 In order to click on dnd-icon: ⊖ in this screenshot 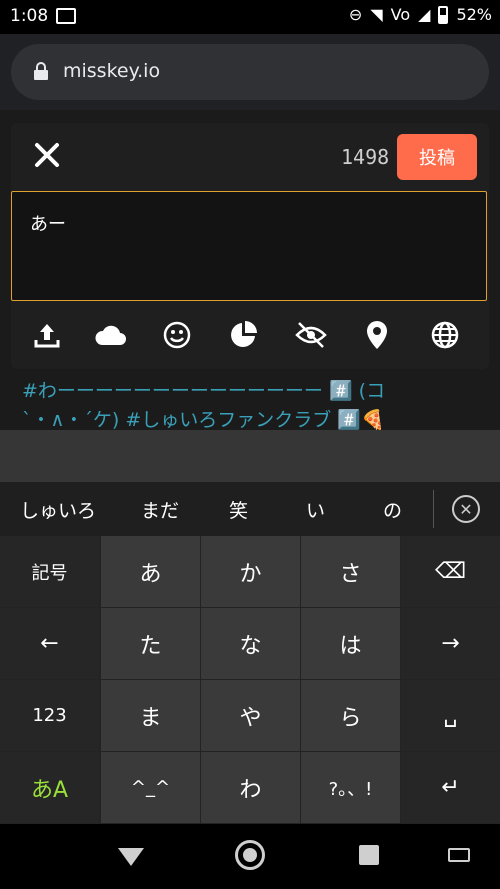, I will do `click(355, 14)`.